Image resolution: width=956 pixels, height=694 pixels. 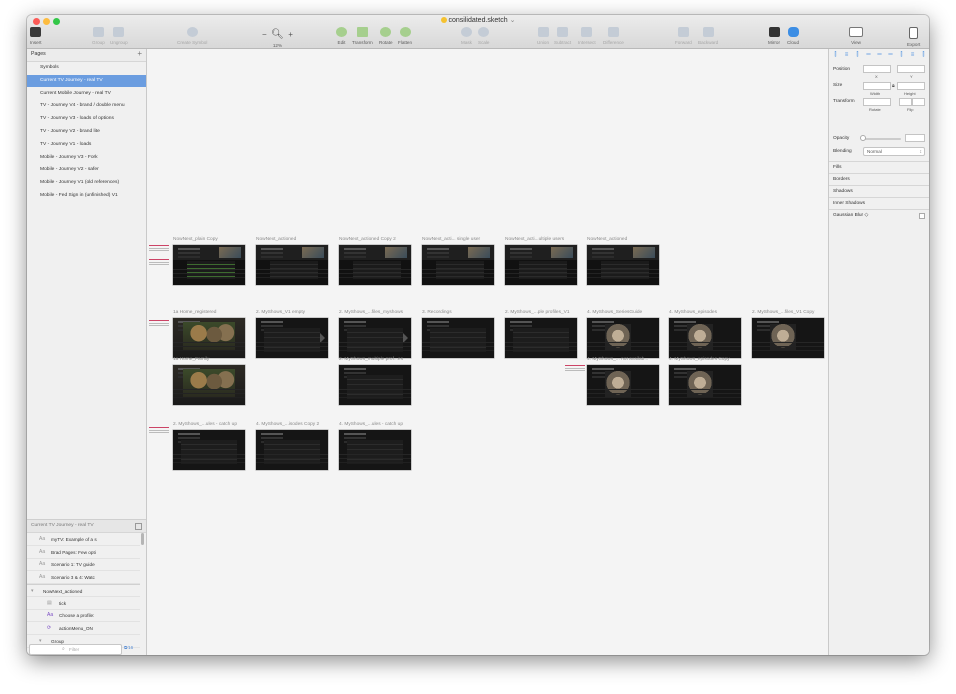 I want to click on align-edge-icon: ⫿, so click(x=923, y=55).